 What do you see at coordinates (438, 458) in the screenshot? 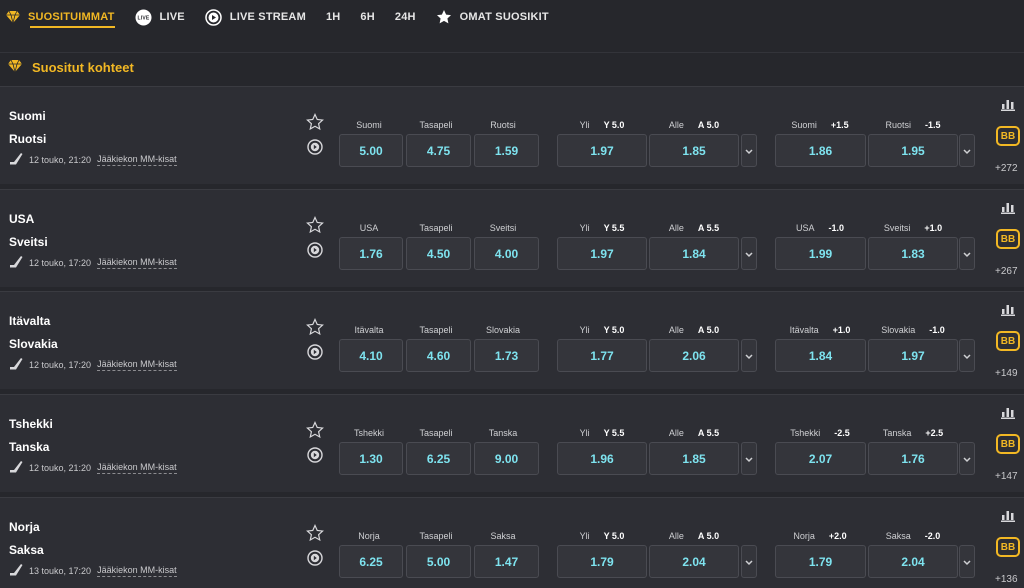
I see `odds-button-draw: 6.25` at bounding box center [438, 458].